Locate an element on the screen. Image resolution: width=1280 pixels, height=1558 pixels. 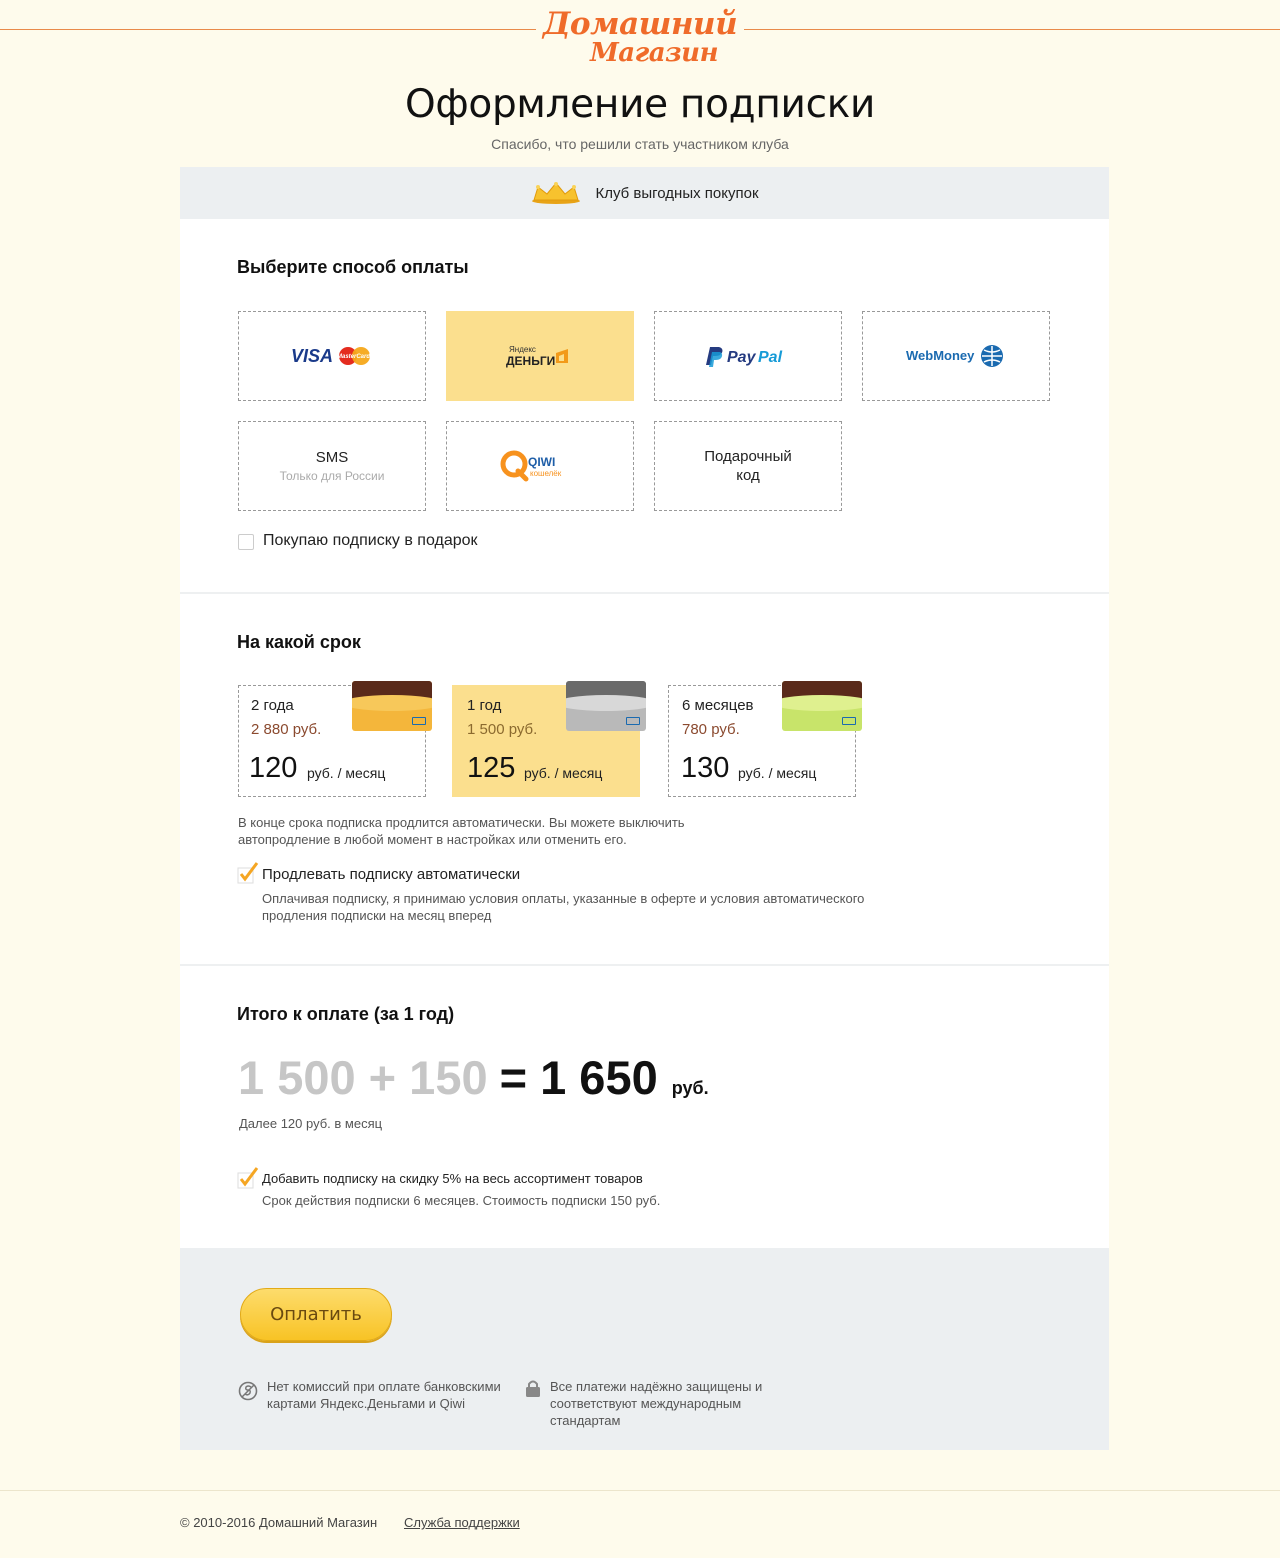
club-banner: Клуб выгодных покупок is located at coordinates (644, 193).